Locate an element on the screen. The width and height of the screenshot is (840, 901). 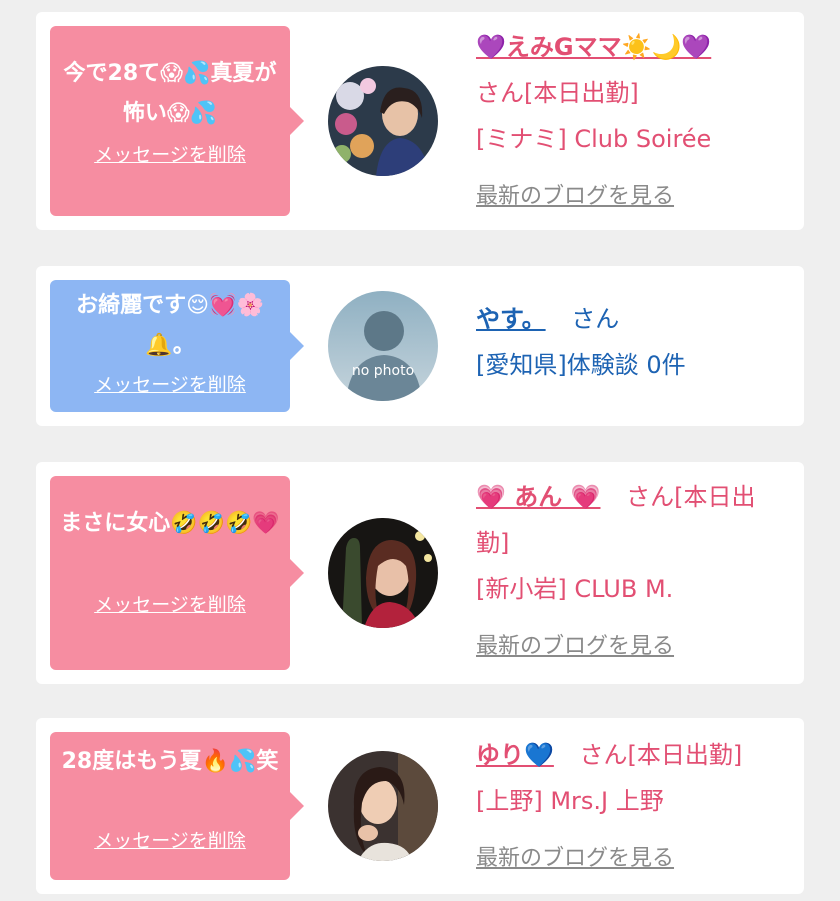
store-info: [新小岩] CLUB M. is located at coordinates (575, 589).